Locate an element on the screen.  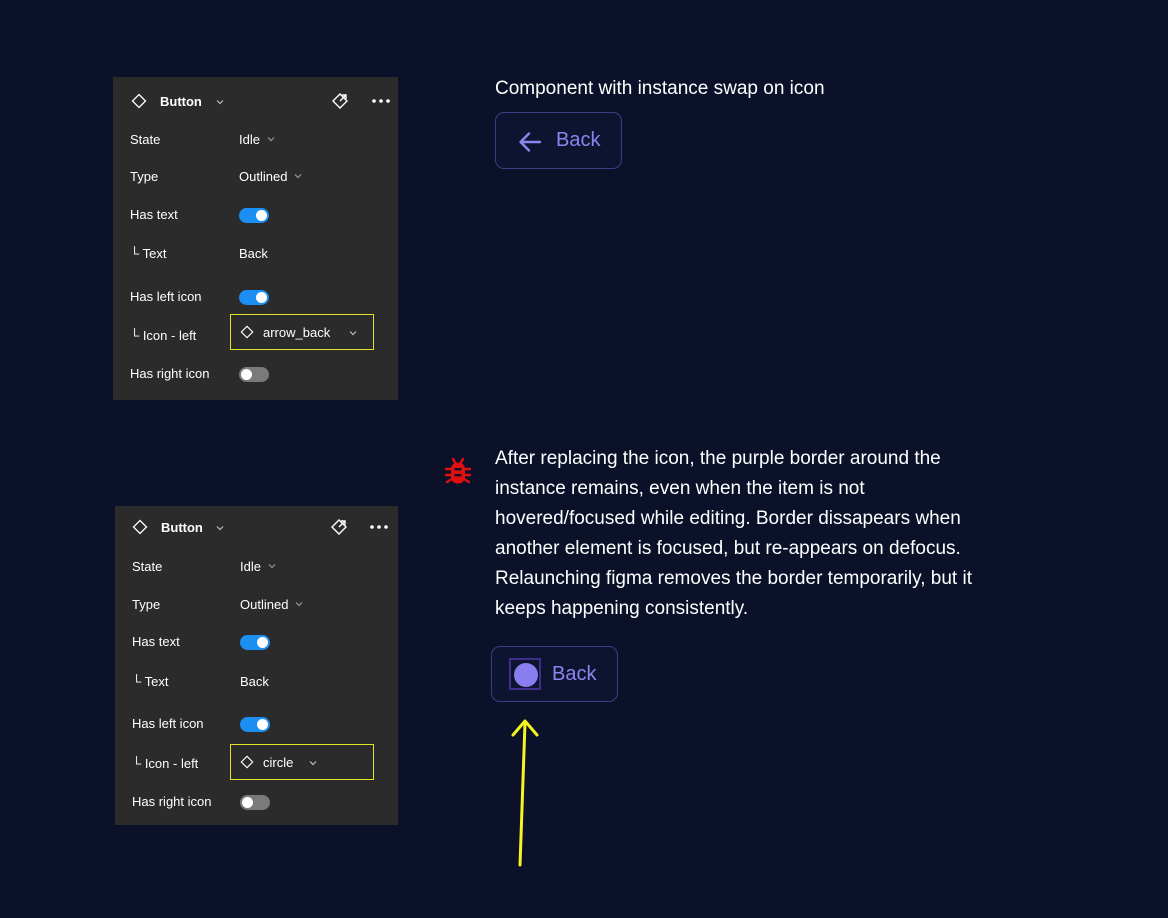
icon-selection-border is located at coordinates (525, 674).